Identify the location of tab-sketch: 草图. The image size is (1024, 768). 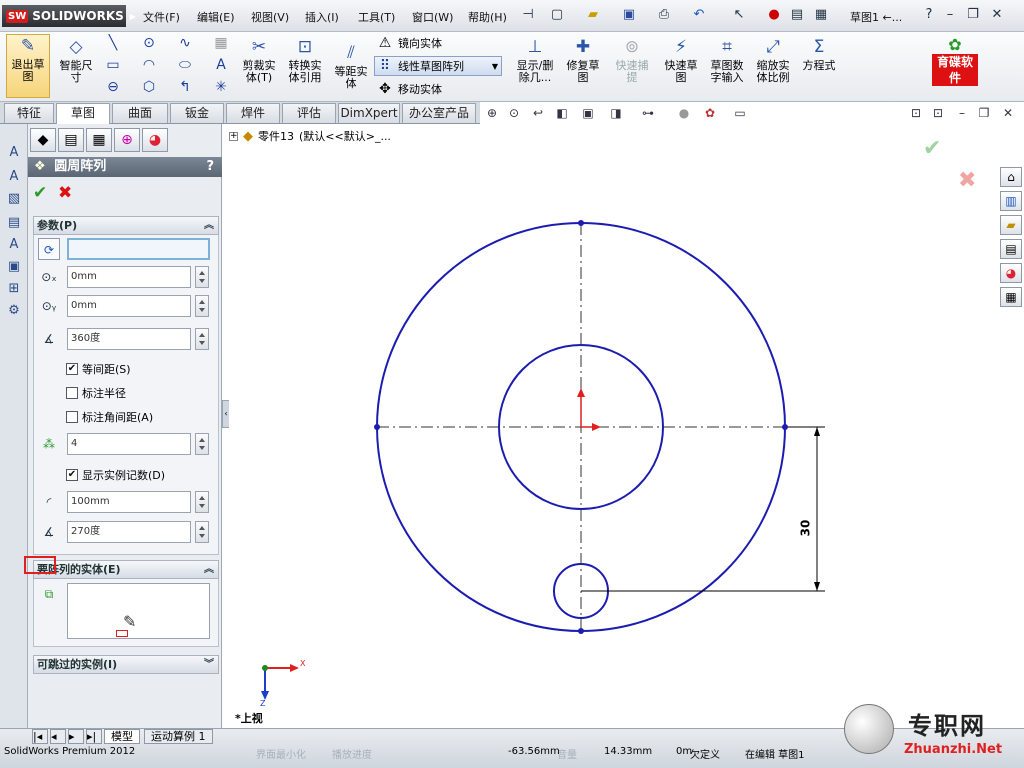
(83, 113).